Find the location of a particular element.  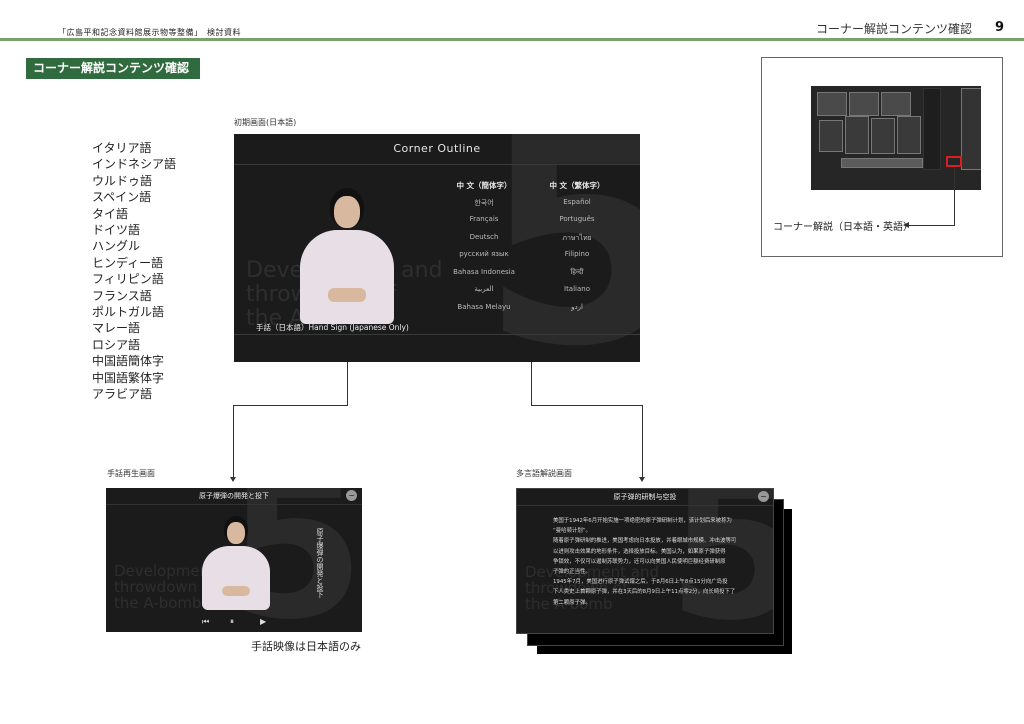

language-item: ロシア語 is located at coordinates (116, 344).